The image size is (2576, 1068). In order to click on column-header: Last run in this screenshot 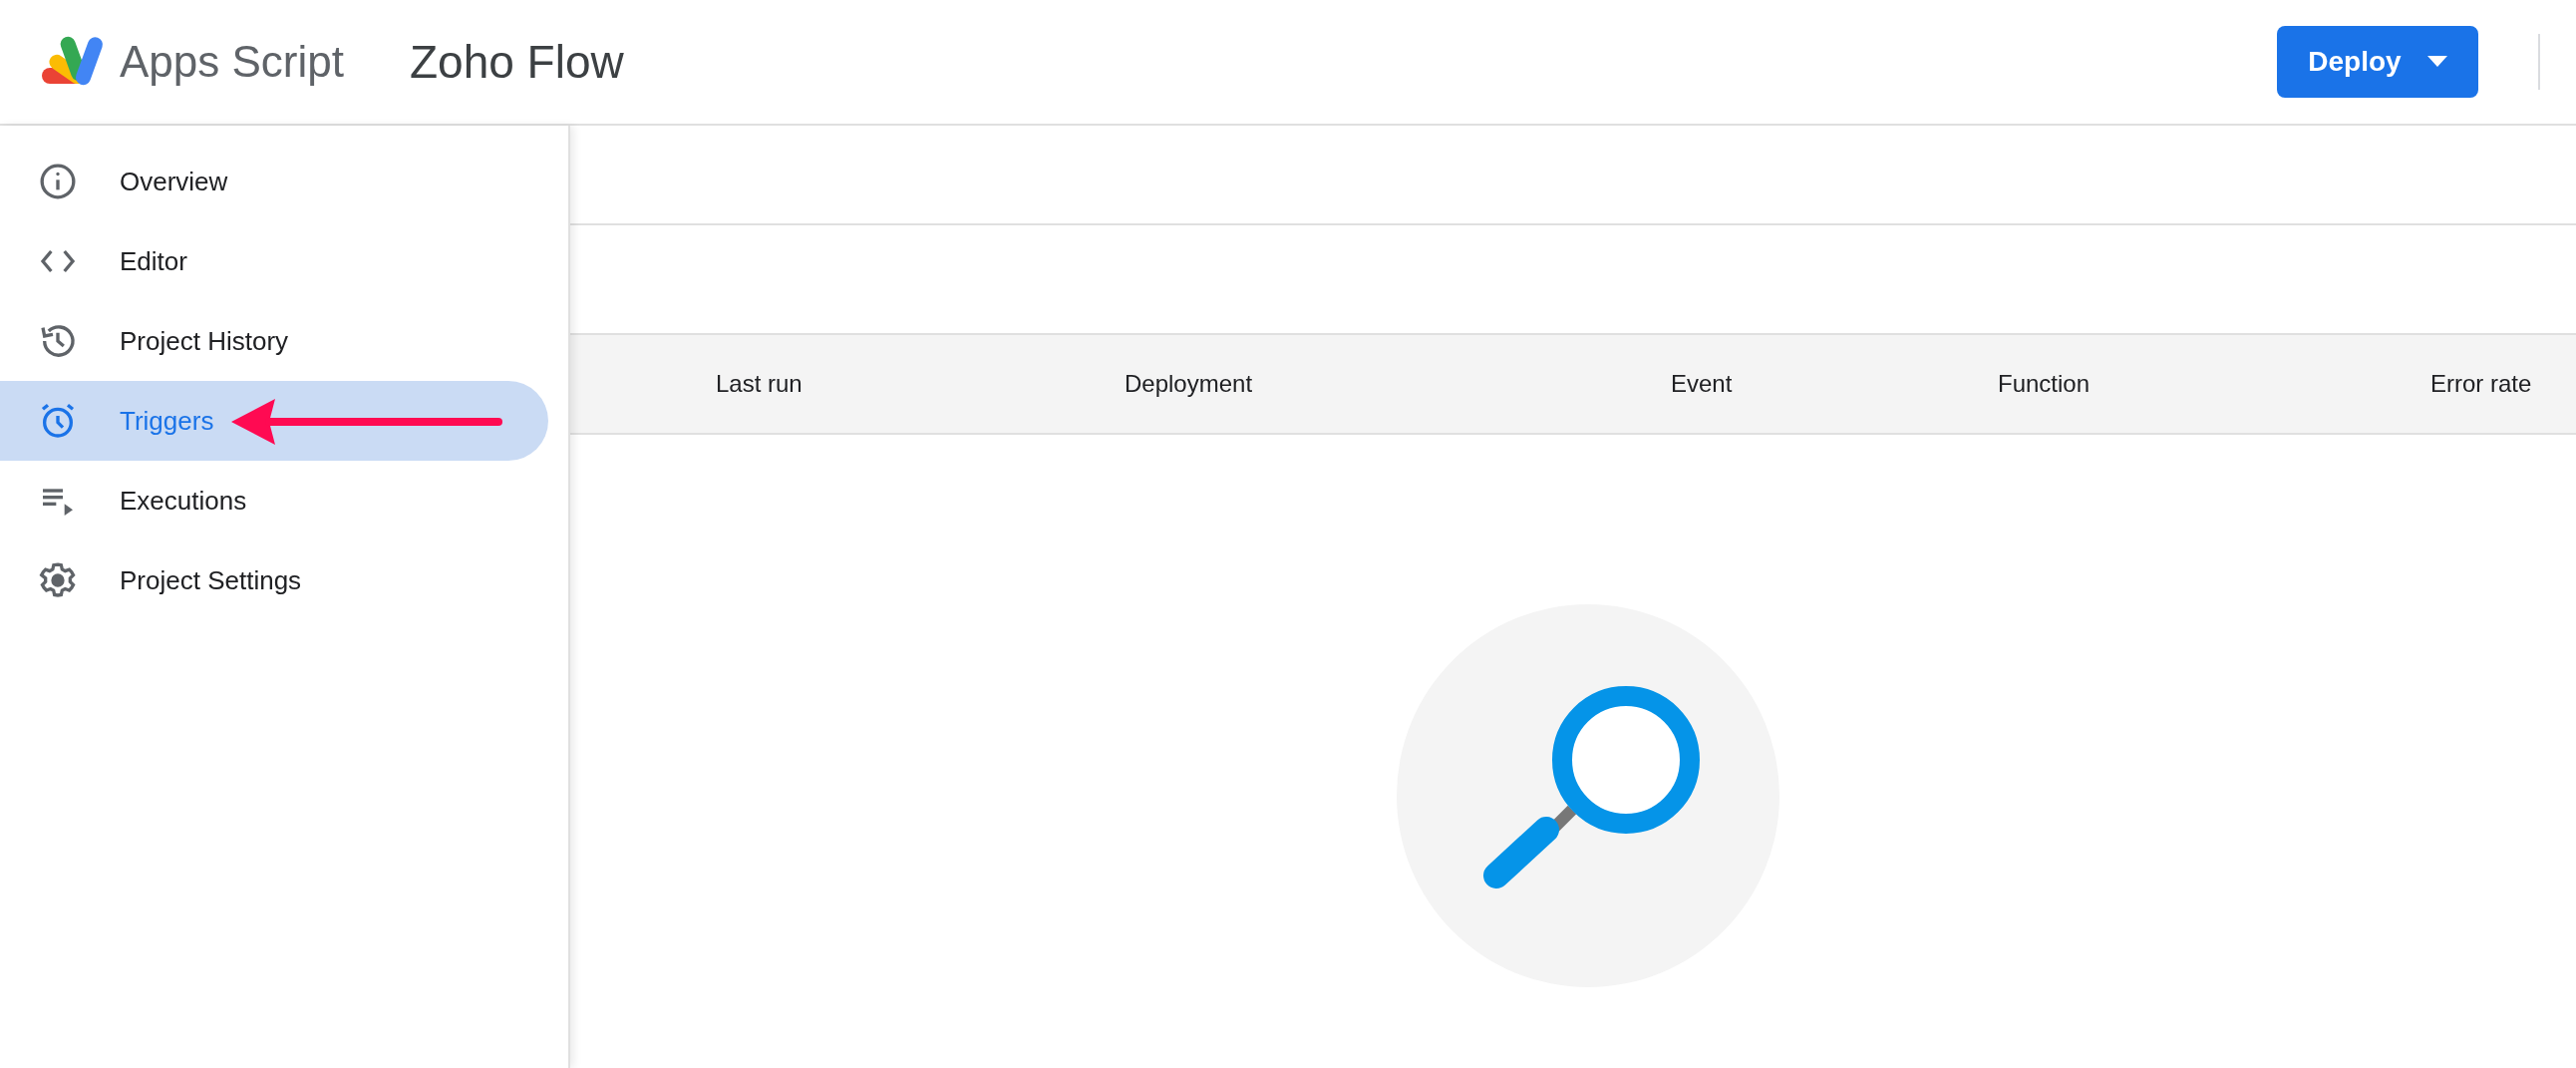, I will do `click(759, 384)`.